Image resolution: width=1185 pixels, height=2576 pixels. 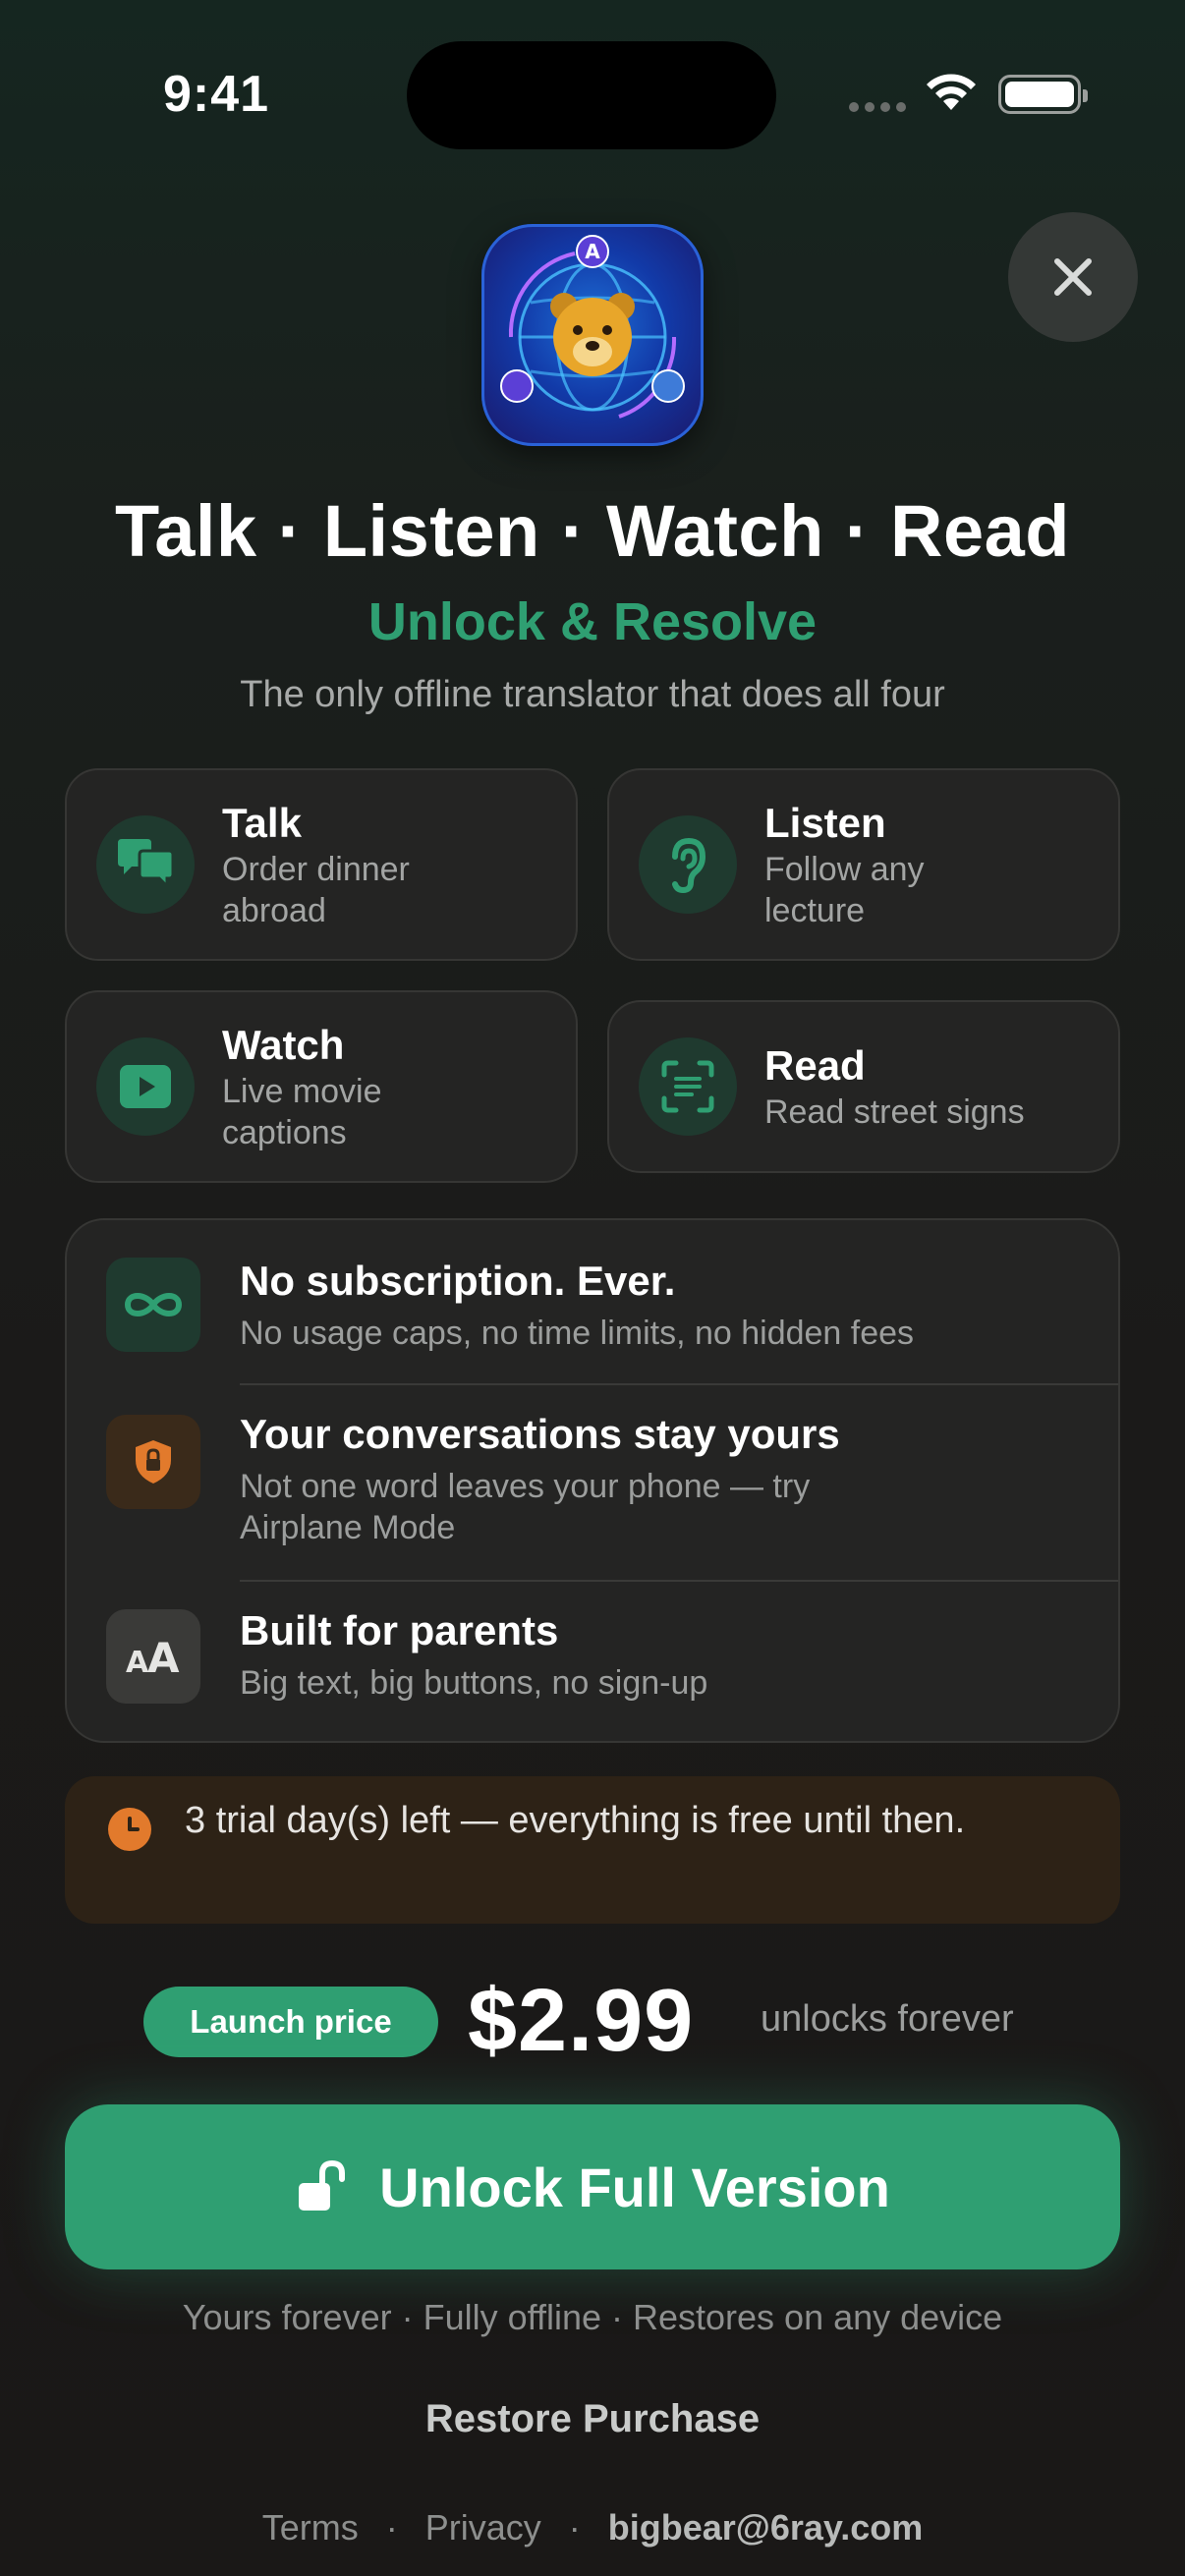 I want to click on privacy-link: Privacy, so click(x=483, y=2527).